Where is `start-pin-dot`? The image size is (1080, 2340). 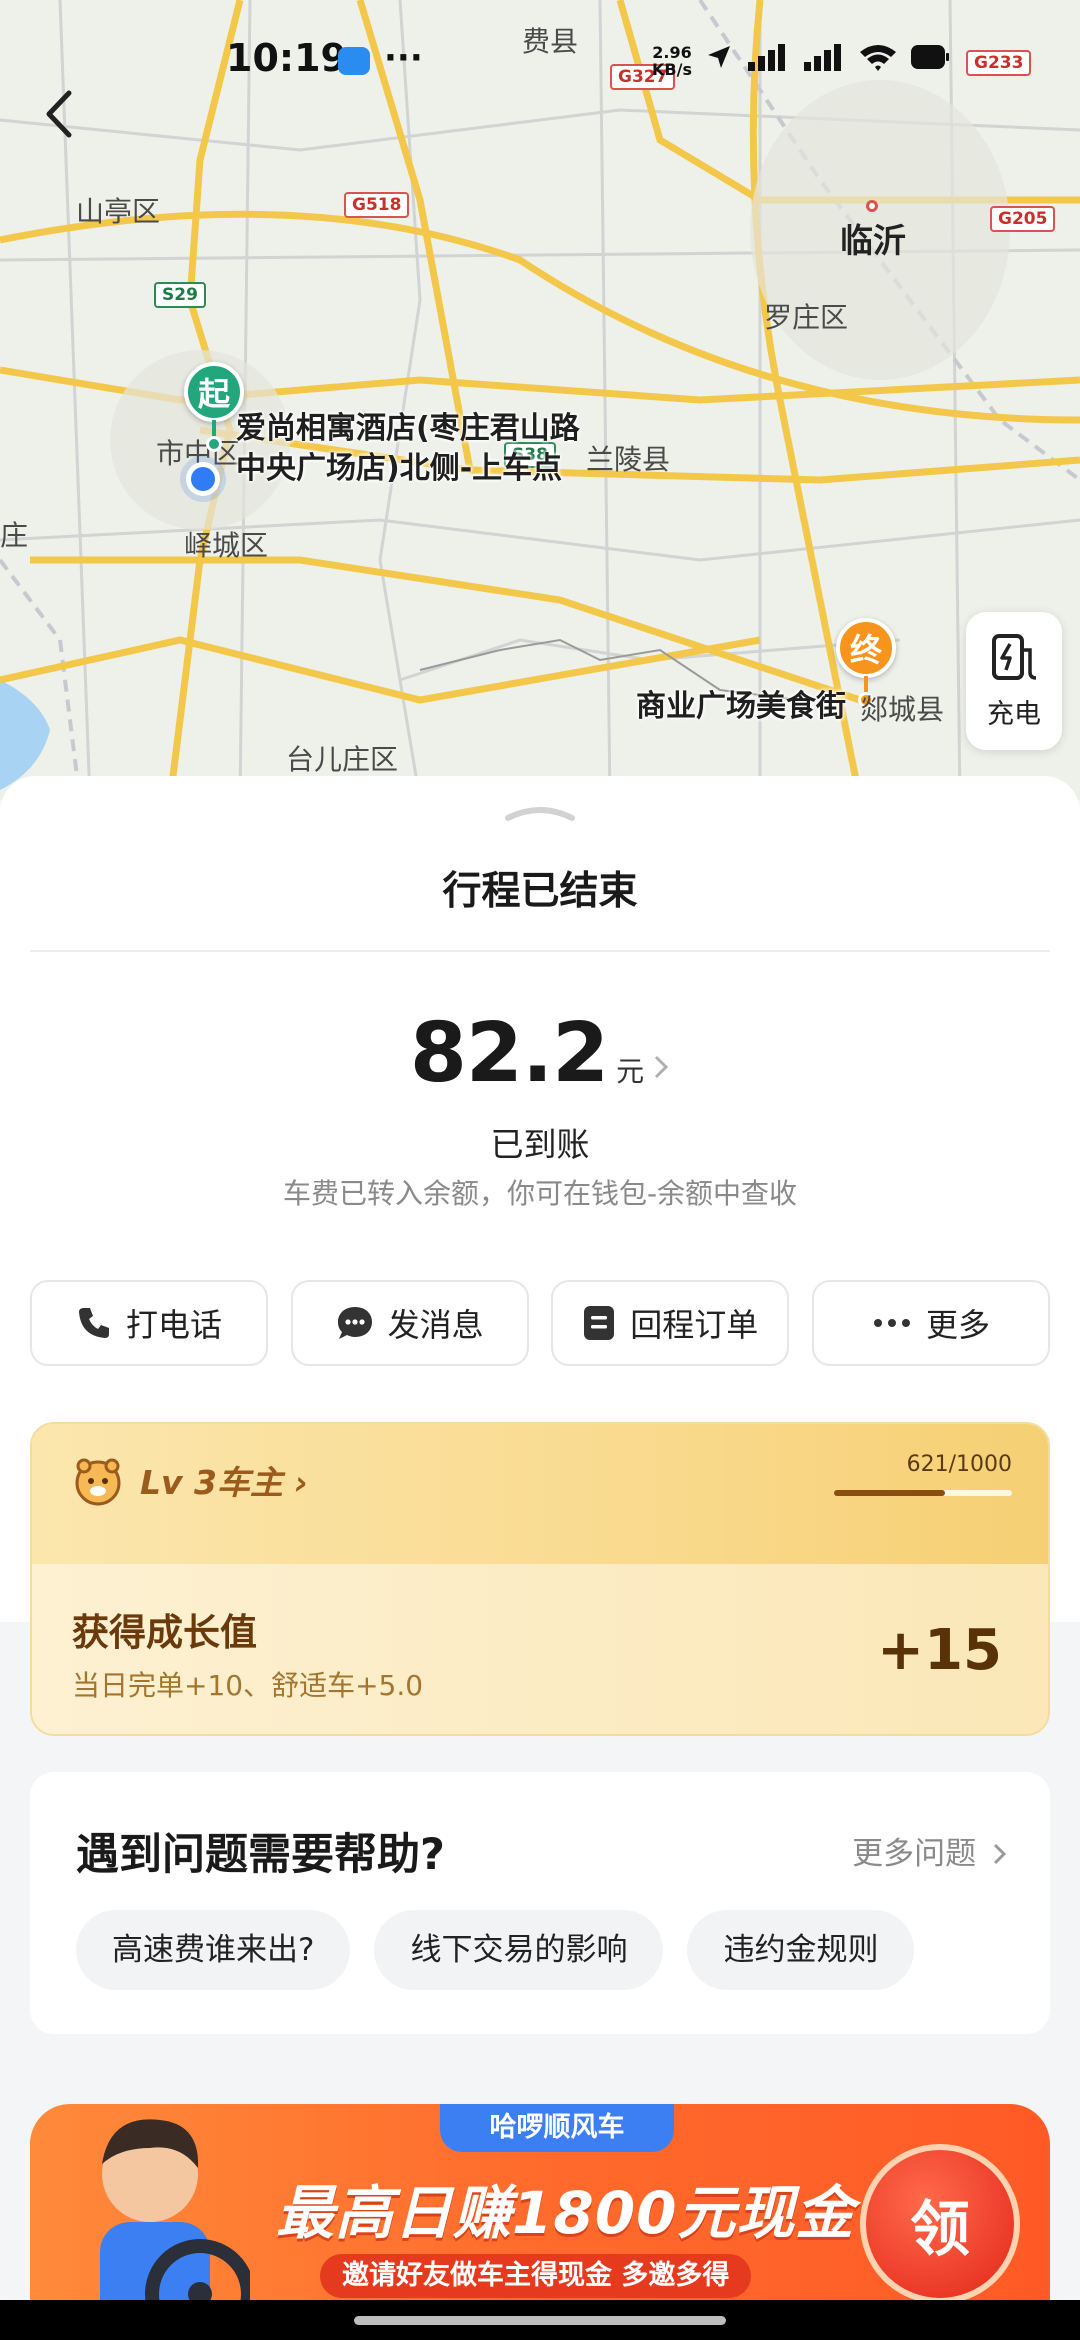 start-pin-dot is located at coordinates (214, 444).